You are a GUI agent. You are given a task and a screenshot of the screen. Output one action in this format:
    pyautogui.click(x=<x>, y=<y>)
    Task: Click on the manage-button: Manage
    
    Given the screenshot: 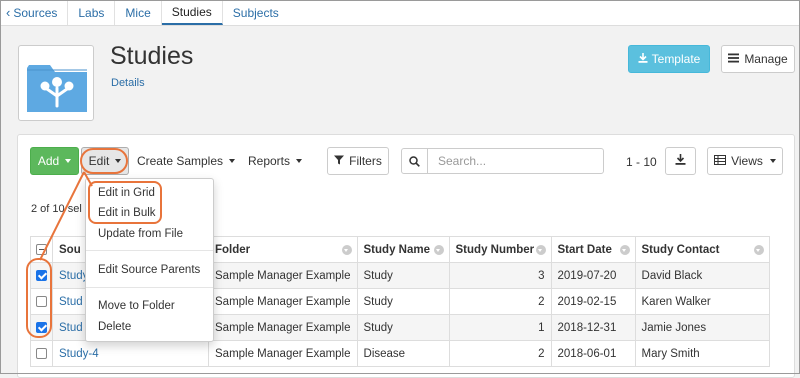 What is the action you would take?
    pyautogui.click(x=758, y=59)
    